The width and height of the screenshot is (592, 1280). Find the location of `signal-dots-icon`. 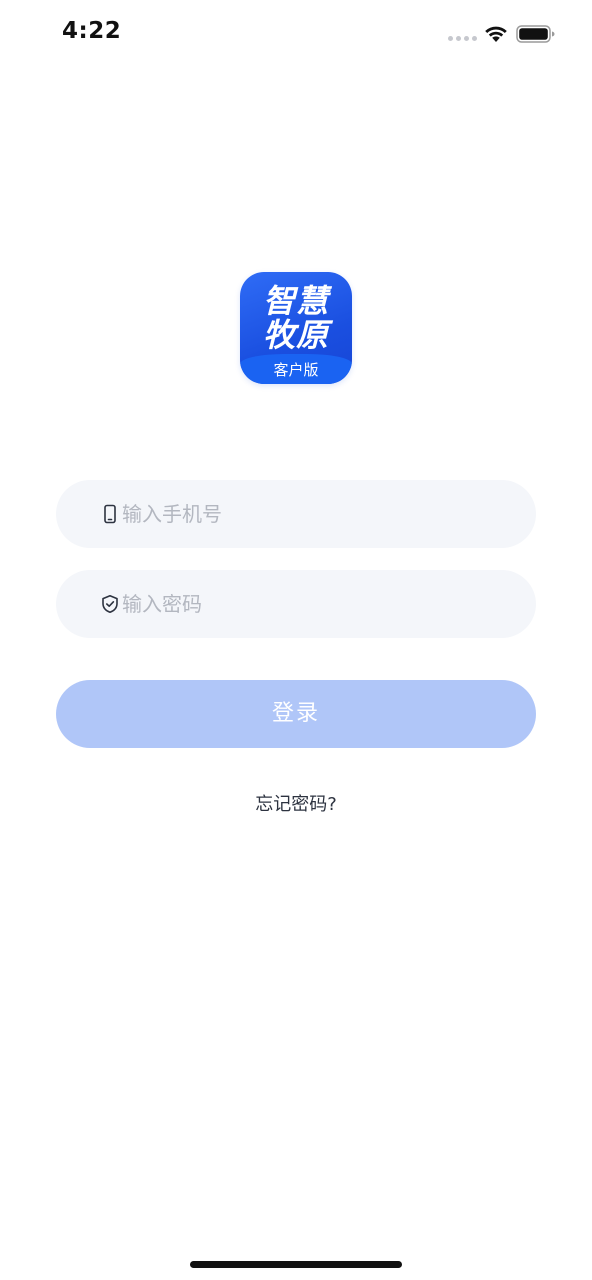

signal-dots-icon is located at coordinates (463, 40).